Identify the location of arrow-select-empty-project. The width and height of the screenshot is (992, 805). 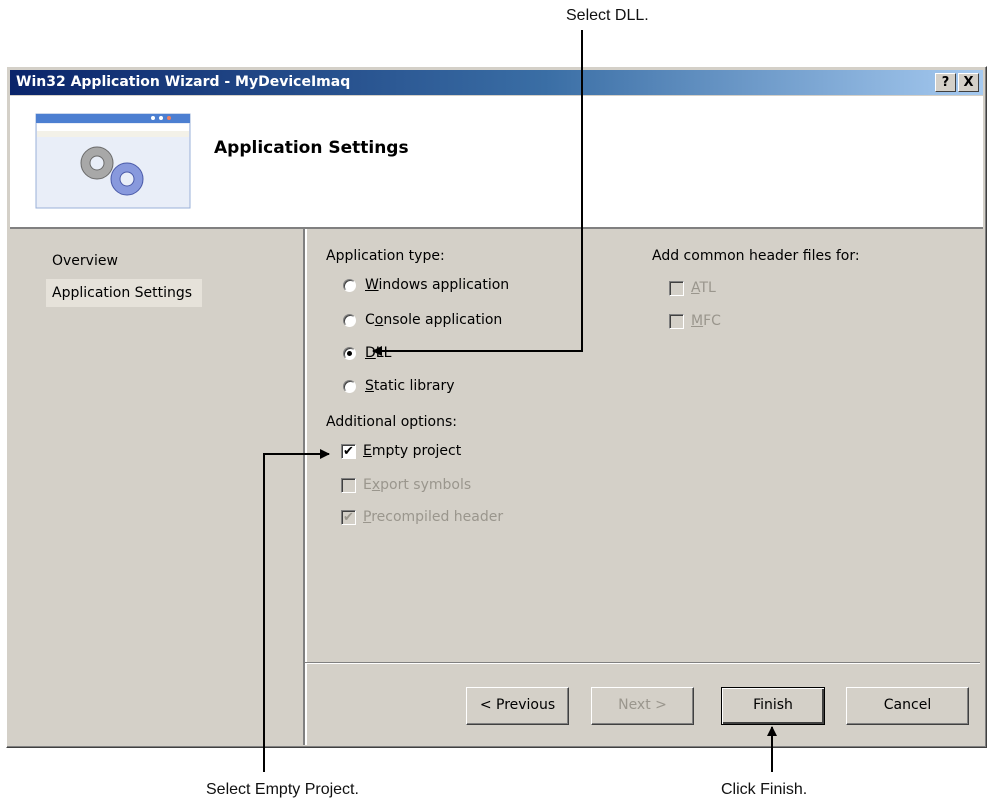
(296, 610).